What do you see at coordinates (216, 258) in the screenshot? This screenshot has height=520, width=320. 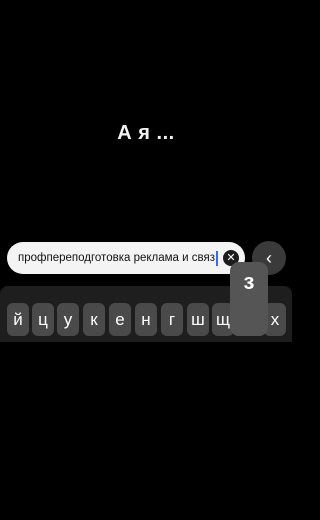 I see `text-cursor` at bounding box center [216, 258].